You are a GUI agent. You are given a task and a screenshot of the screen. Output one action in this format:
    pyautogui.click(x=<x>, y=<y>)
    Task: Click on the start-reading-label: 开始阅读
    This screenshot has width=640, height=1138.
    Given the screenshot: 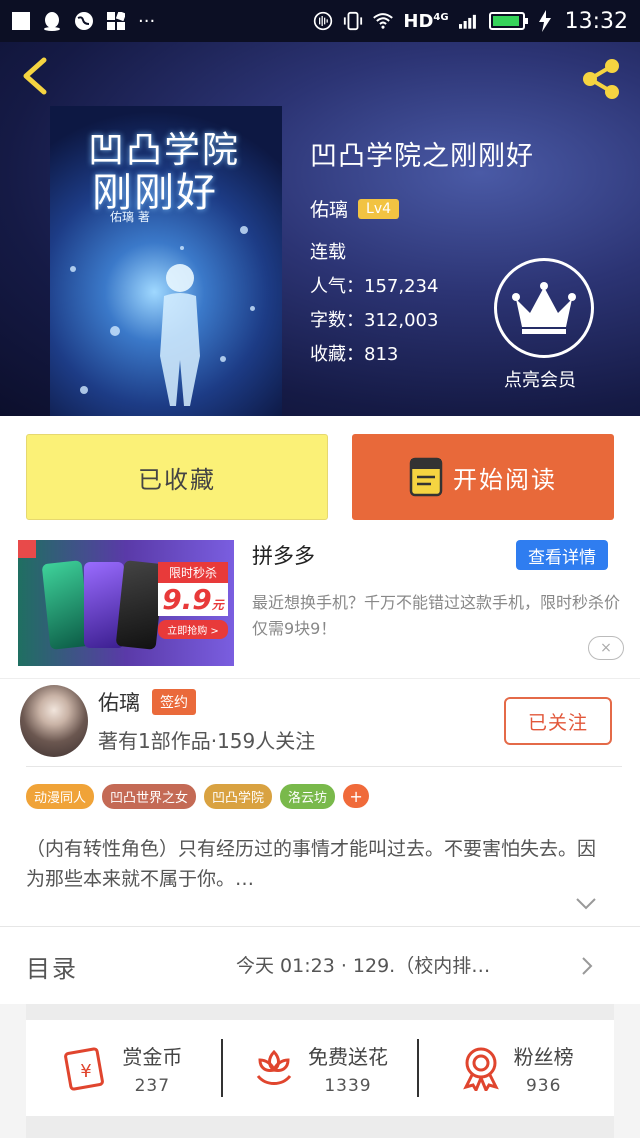 What is the action you would take?
    pyautogui.click(x=505, y=479)
    